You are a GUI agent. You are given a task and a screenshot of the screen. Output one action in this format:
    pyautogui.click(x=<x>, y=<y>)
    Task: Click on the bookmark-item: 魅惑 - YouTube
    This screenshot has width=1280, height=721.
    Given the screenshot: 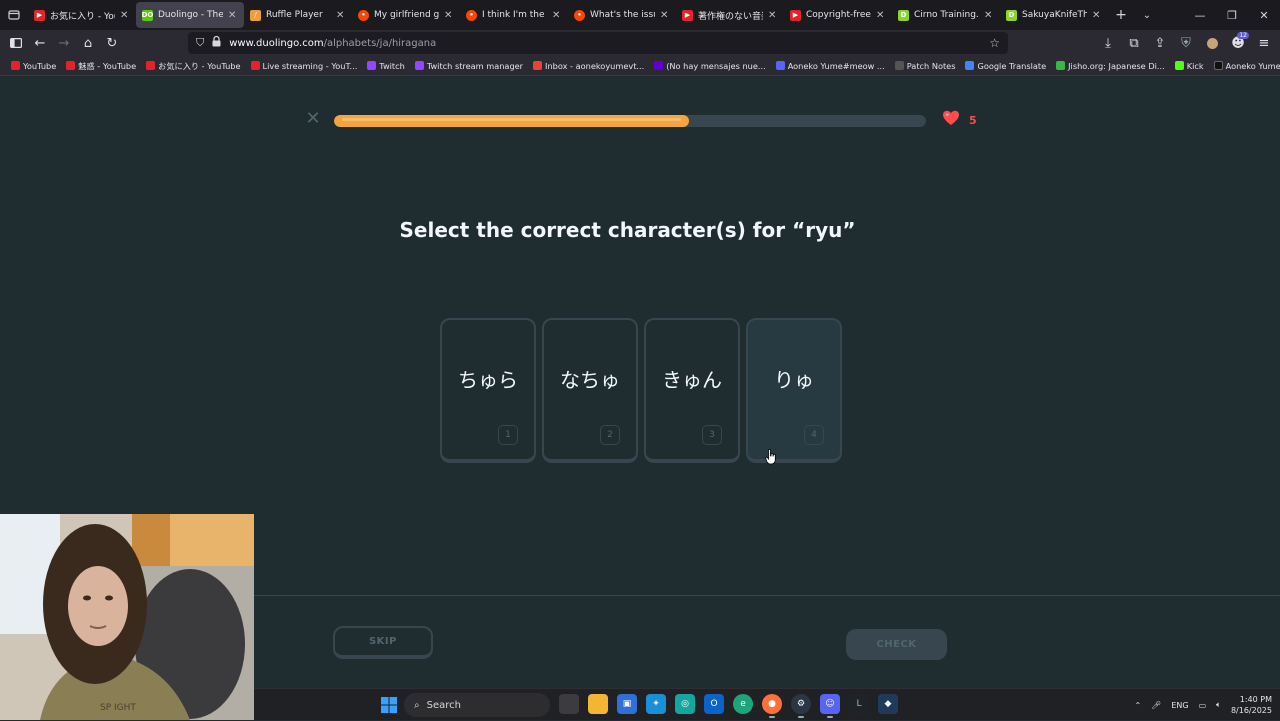 What is the action you would take?
    pyautogui.click(x=101, y=66)
    